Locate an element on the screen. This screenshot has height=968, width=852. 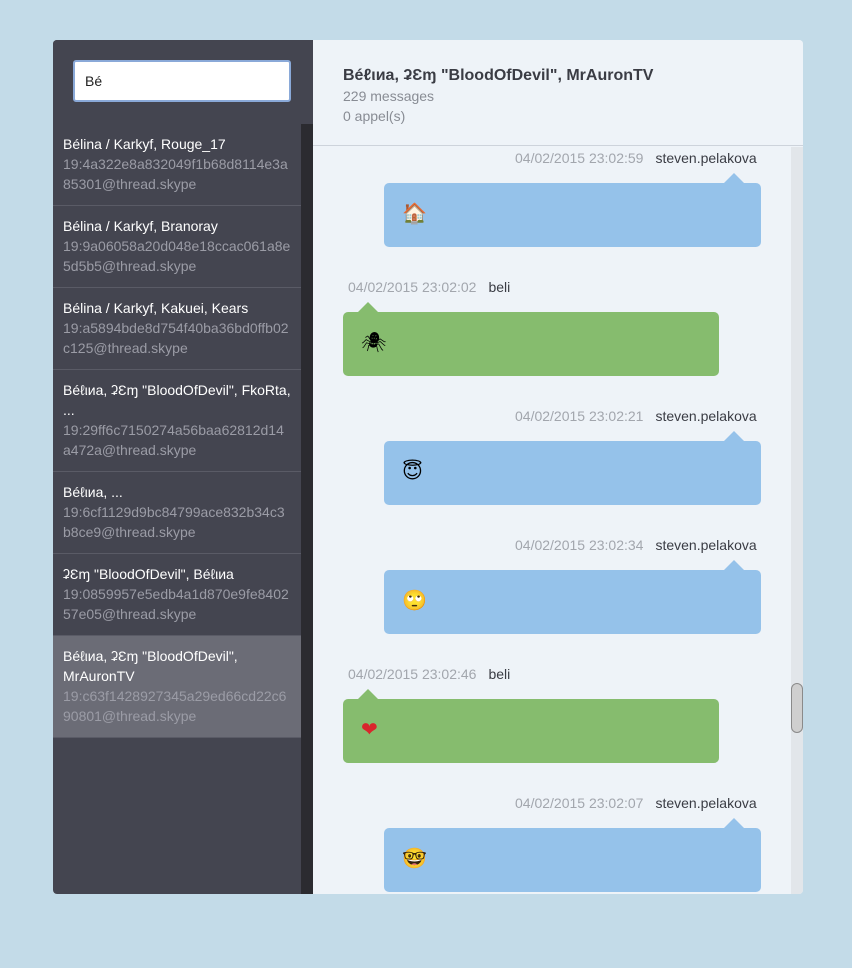
message-bubble: 😇 is located at coordinates (572, 473).